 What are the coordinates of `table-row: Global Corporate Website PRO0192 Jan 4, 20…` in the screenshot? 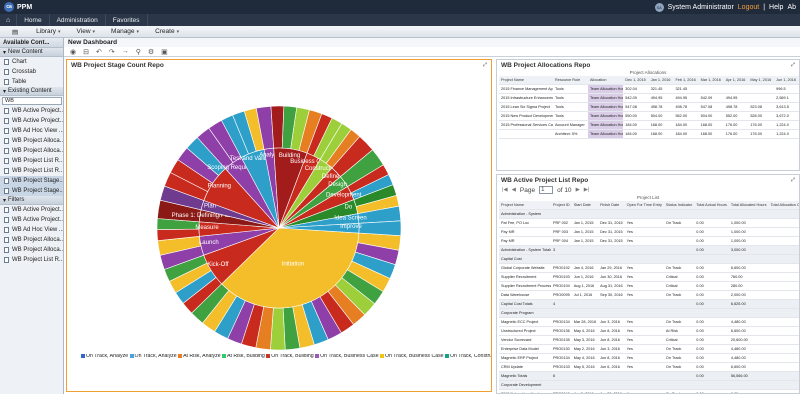 It's located at (649, 268).